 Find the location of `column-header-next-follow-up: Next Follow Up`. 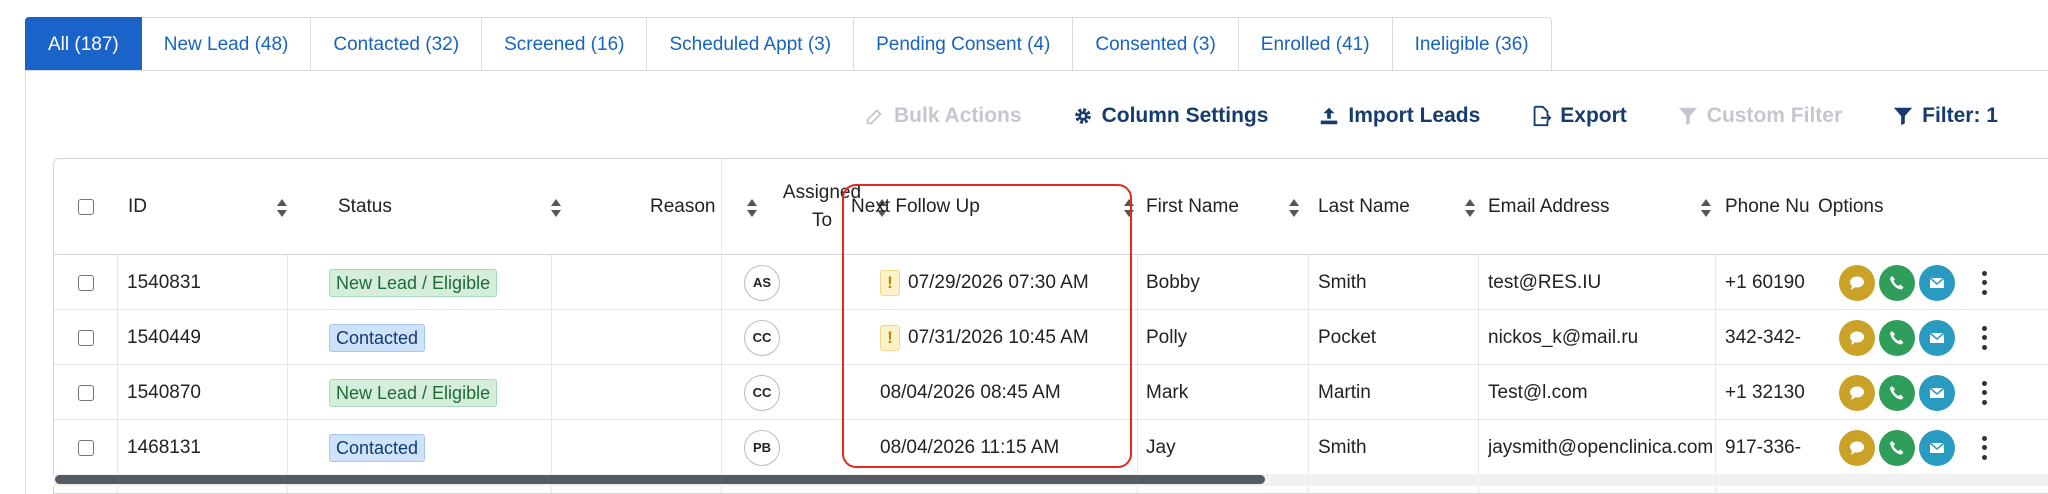

column-header-next-follow-up: Next Follow Up is located at coordinates (994, 207).